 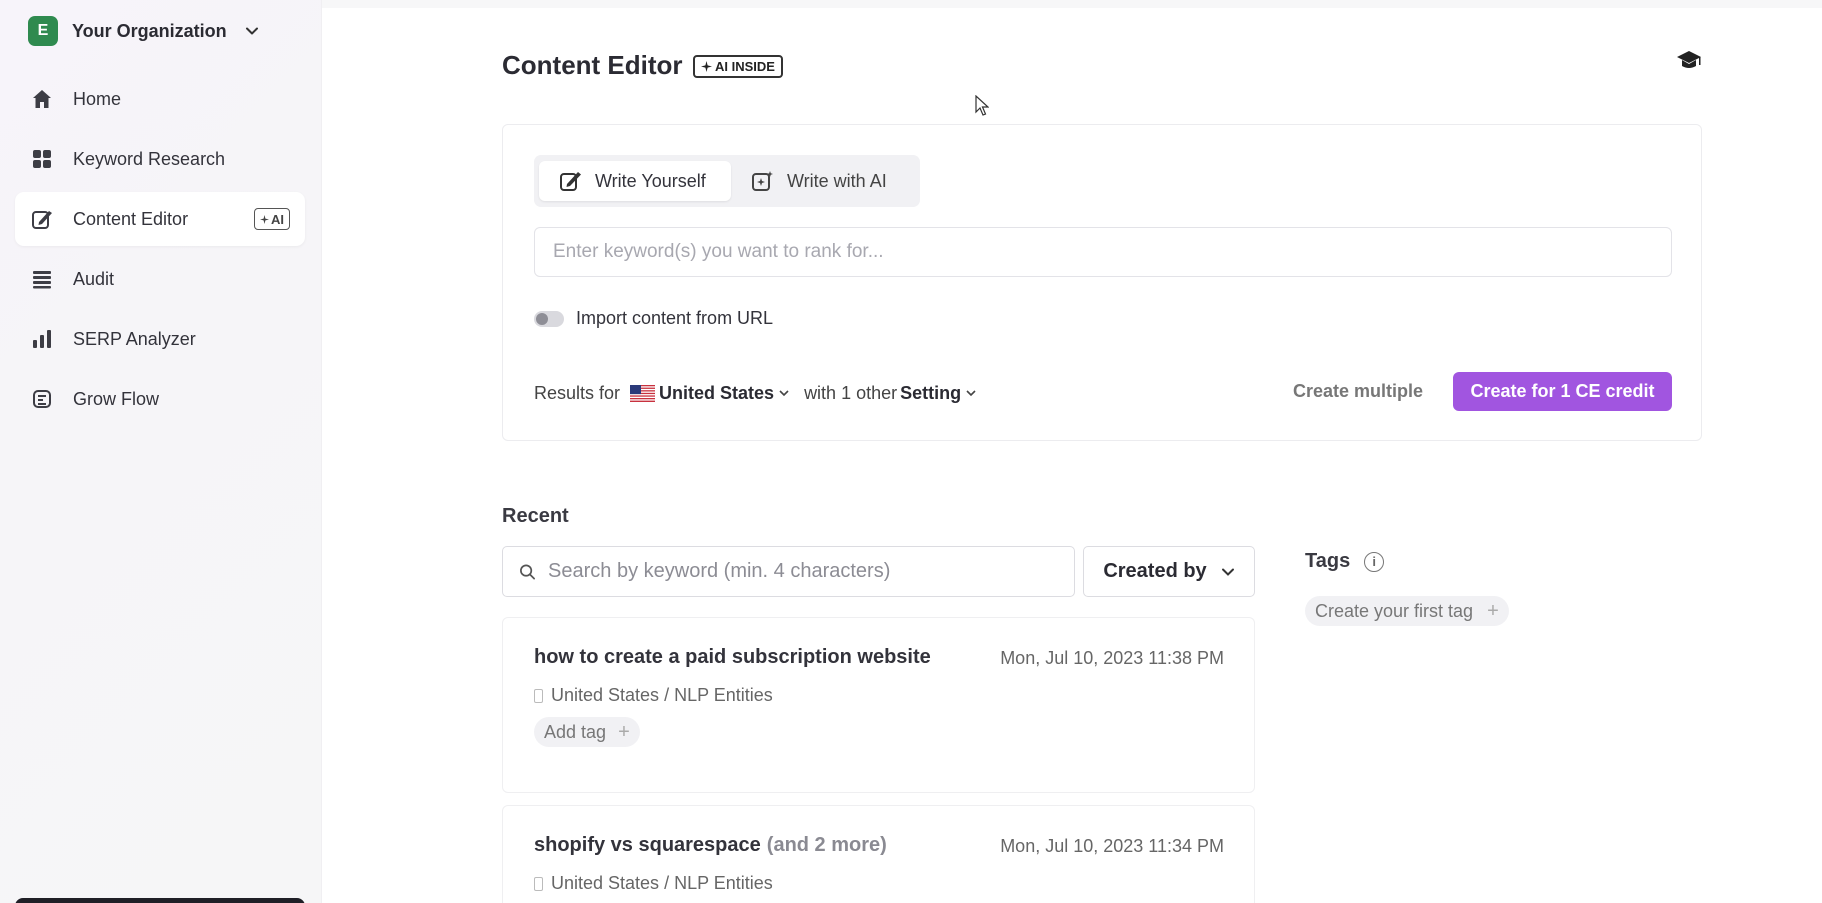 I want to click on add-tag-button: Add tag +, so click(x=587, y=732).